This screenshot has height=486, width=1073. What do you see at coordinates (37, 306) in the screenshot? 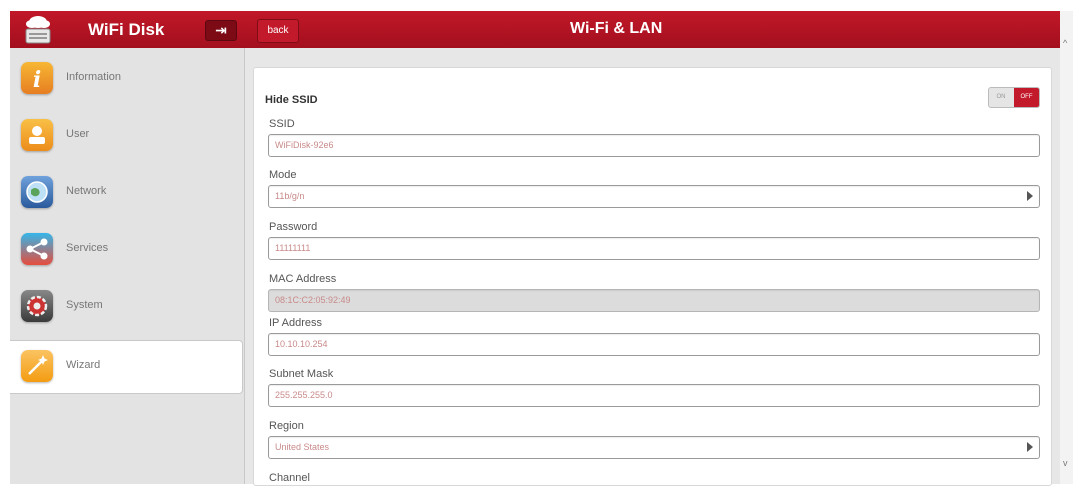
I see `system-gear-icon` at bounding box center [37, 306].